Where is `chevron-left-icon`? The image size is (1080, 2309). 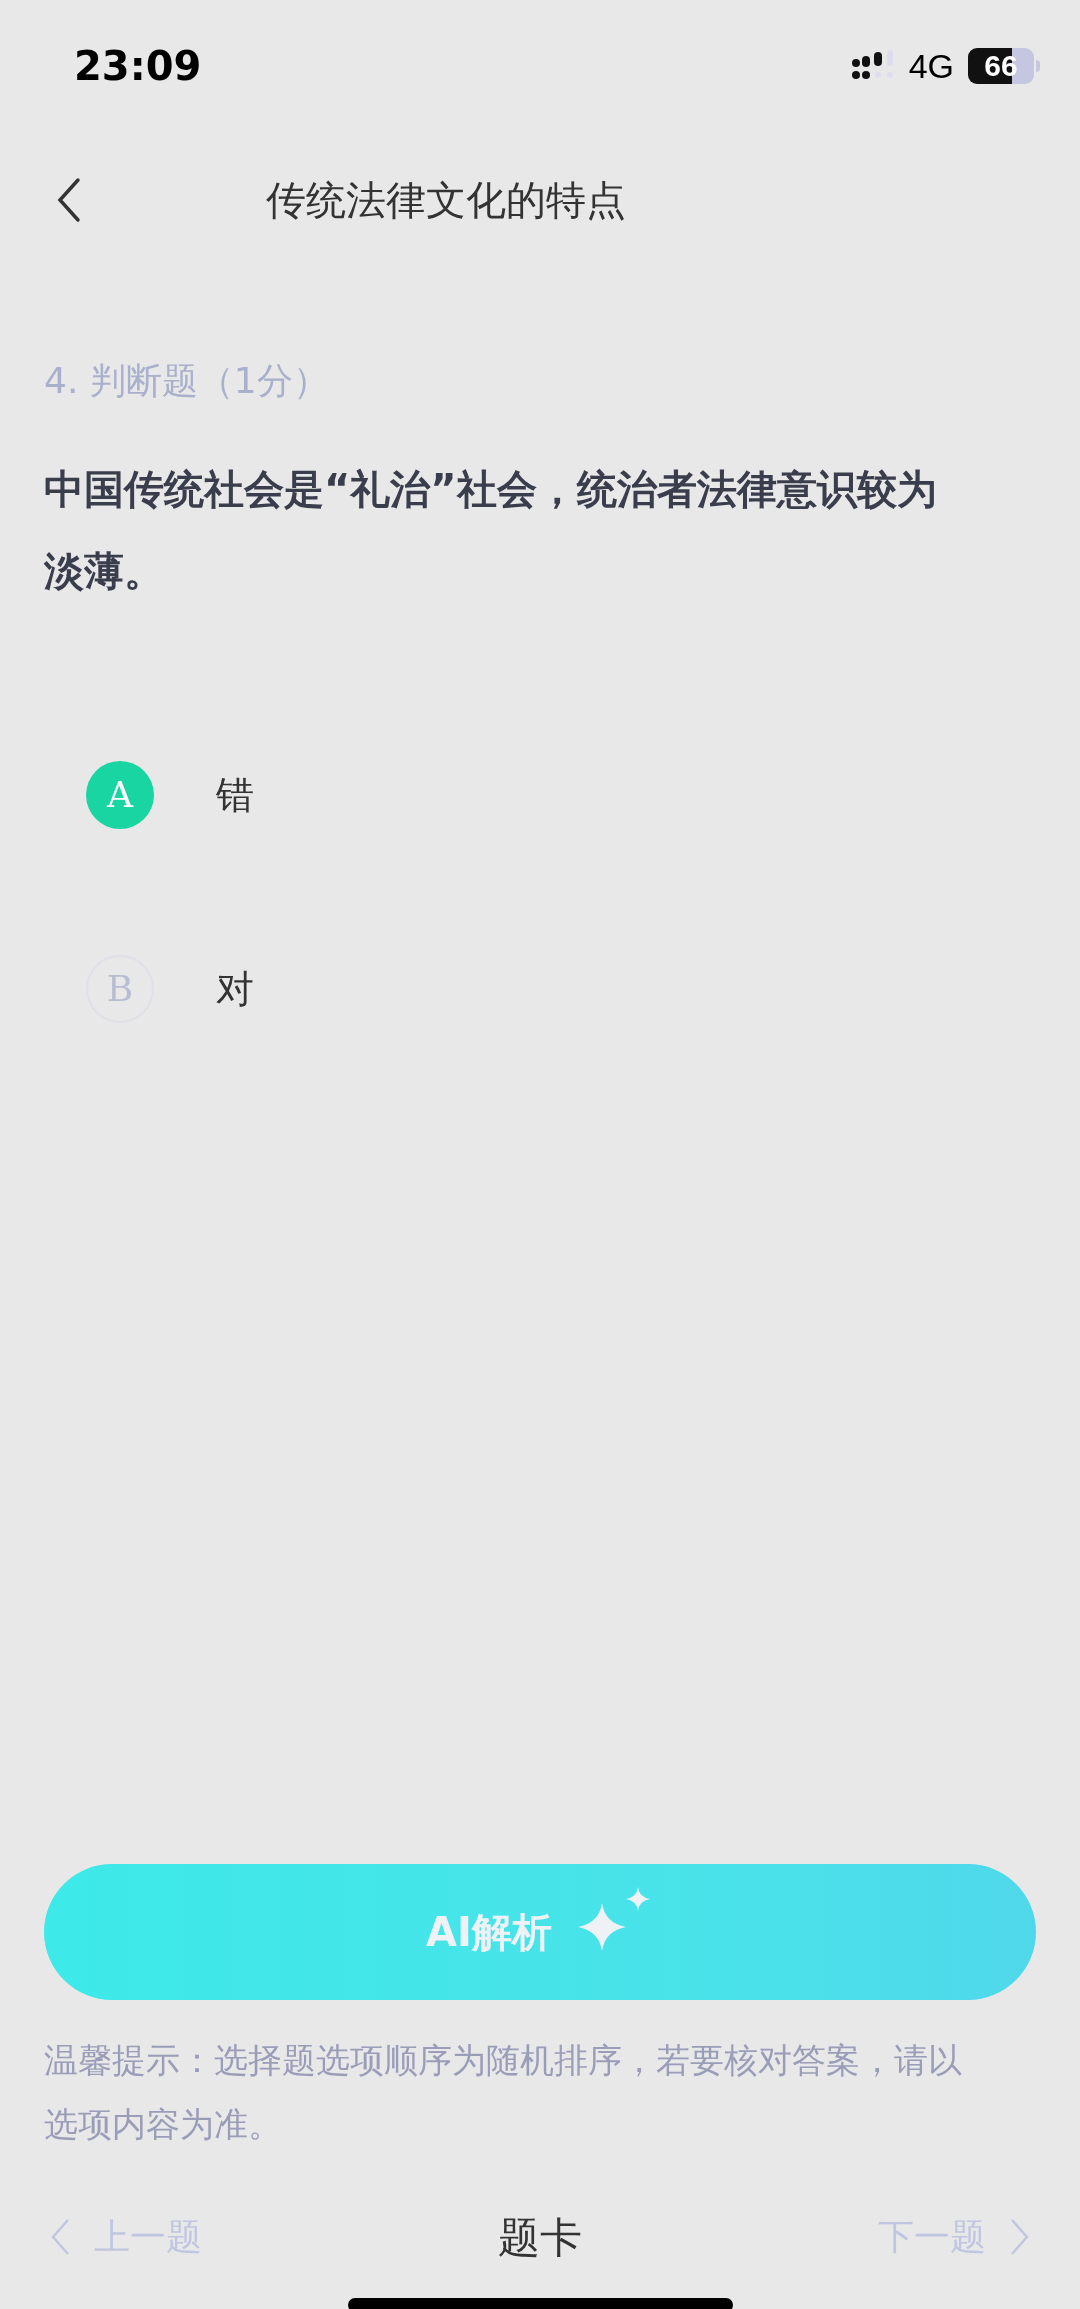 chevron-left-icon is located at coordinates (60, 2237).